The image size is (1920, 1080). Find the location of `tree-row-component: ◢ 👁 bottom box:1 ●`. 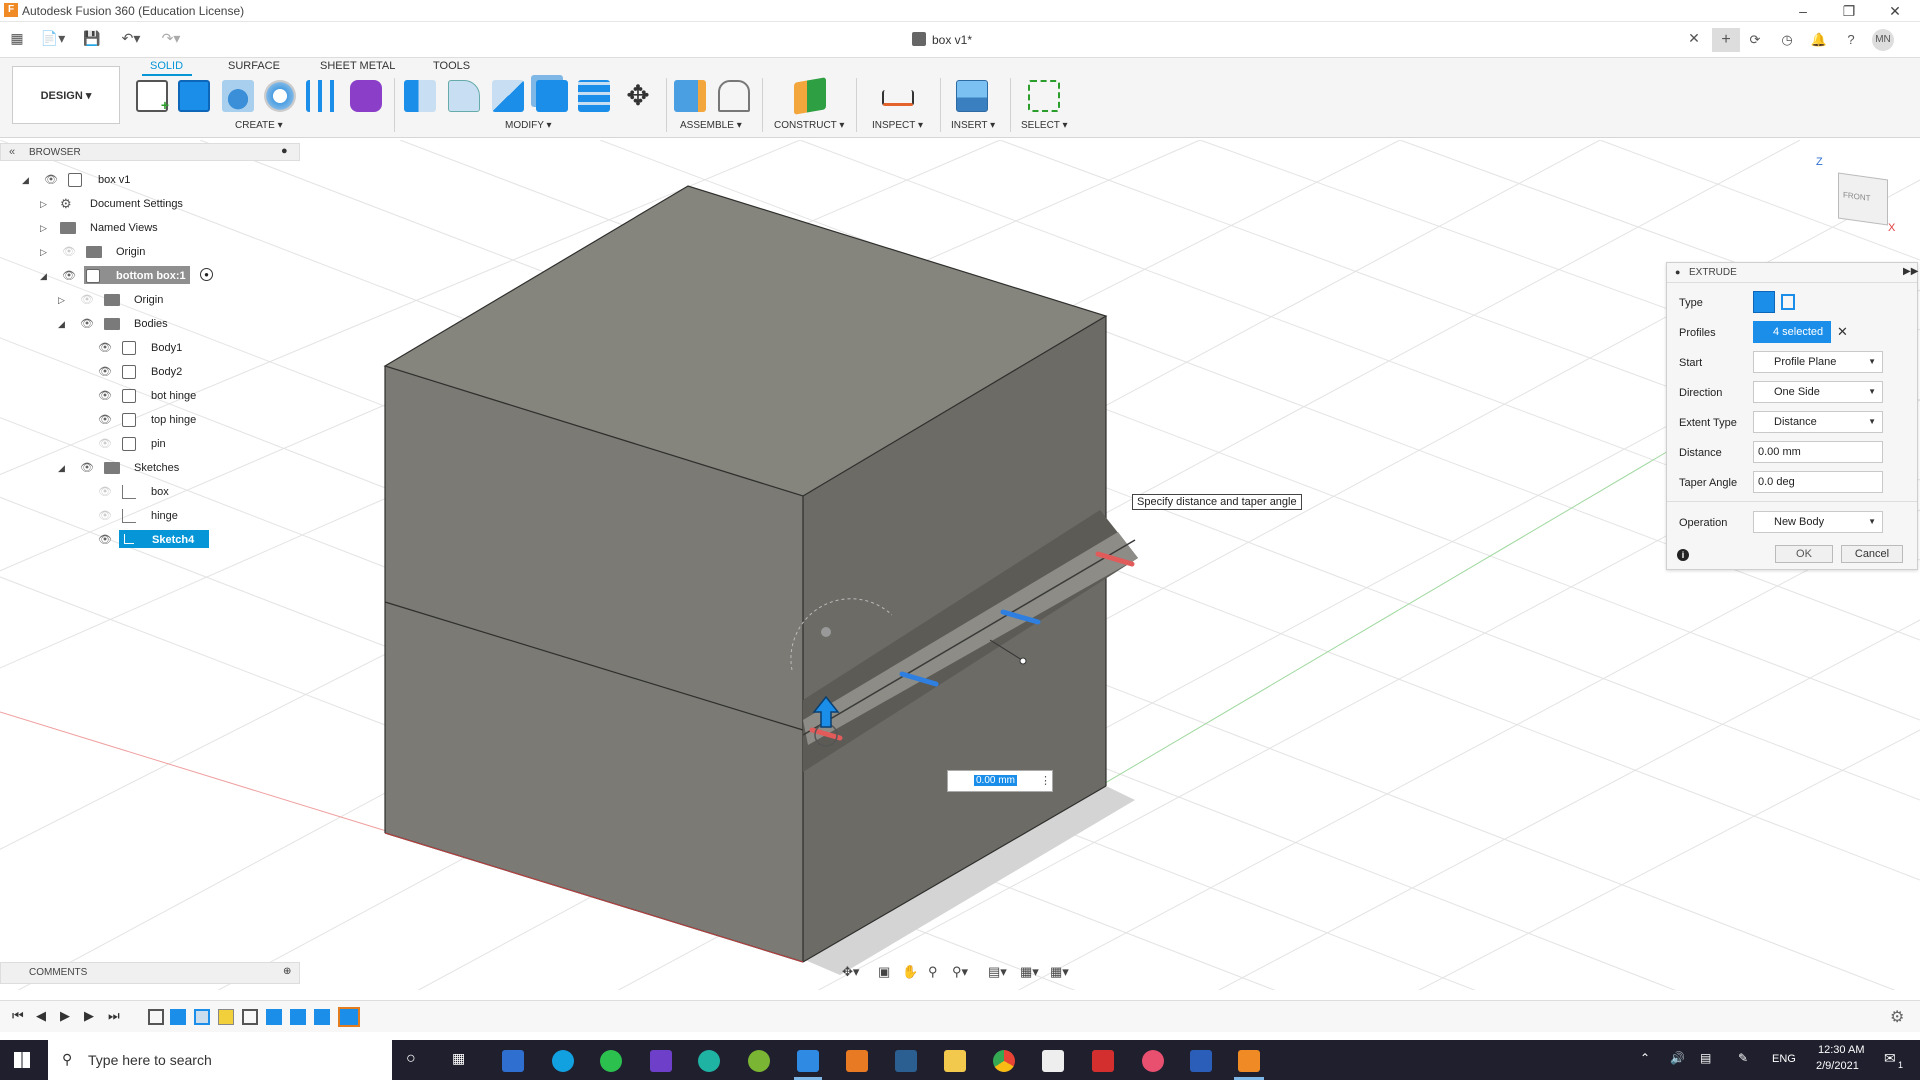

tree-row-component: ◢ 👁 bottom box:1 ● is located at coordinates (150, 276).